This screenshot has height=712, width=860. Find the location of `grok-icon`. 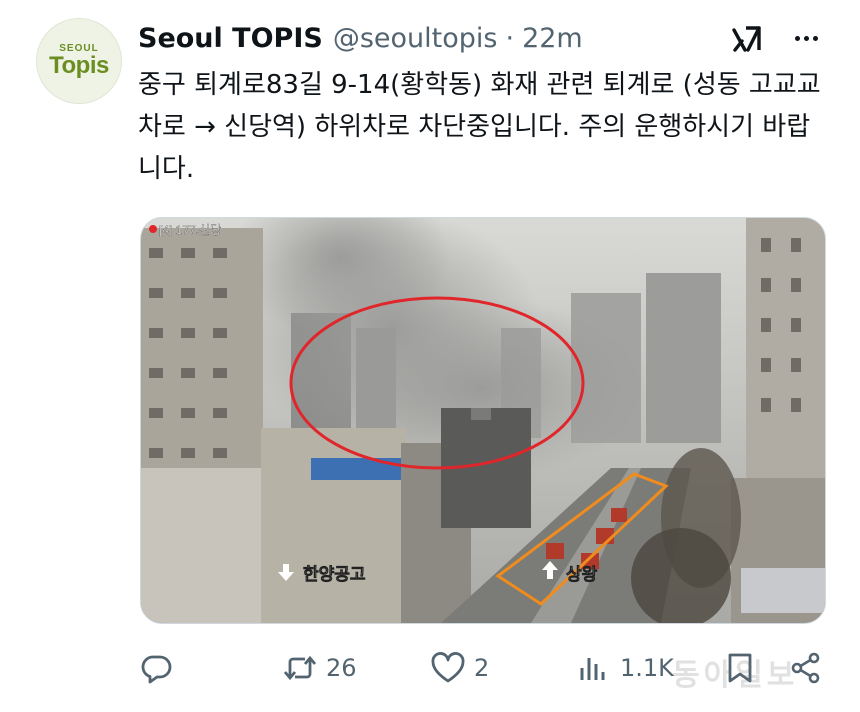

grok-icon is located at coordinates (748, 38).